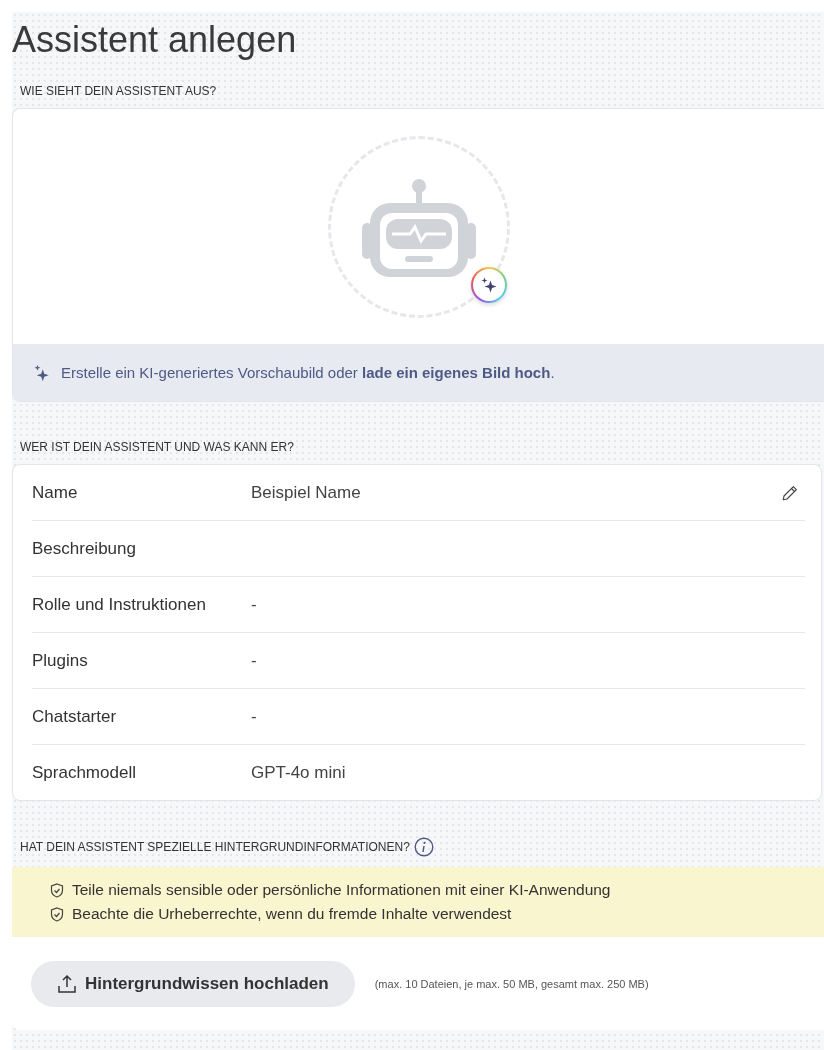 Image resolution: width=824 pixels, height=1050 pixels. What do you see at coordinates (84, 772) in the screenshot?
I see `field-label: Sprachmodell` at bounding box center [84, 772].